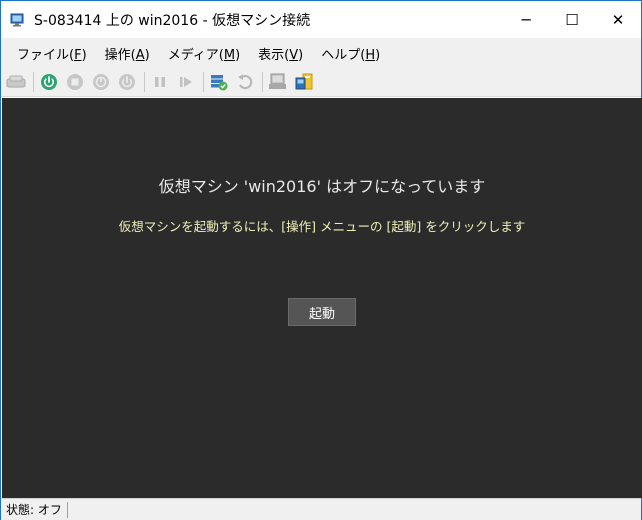 This screenshot has height=520, width=642. I want to click on maximize-button: ☐, so click(572, 19).